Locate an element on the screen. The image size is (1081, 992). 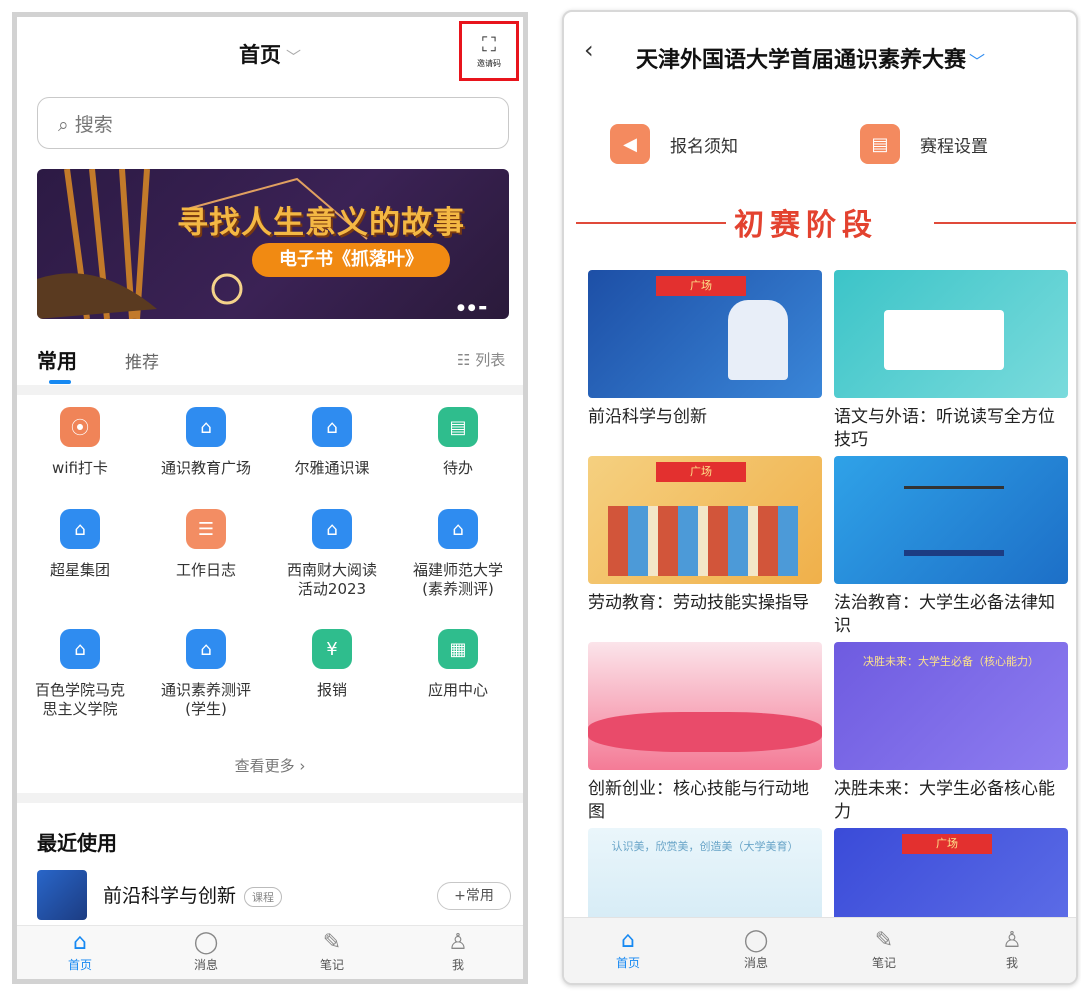
see-more-link: 查看更多 › is located at coordinates (270, 765).